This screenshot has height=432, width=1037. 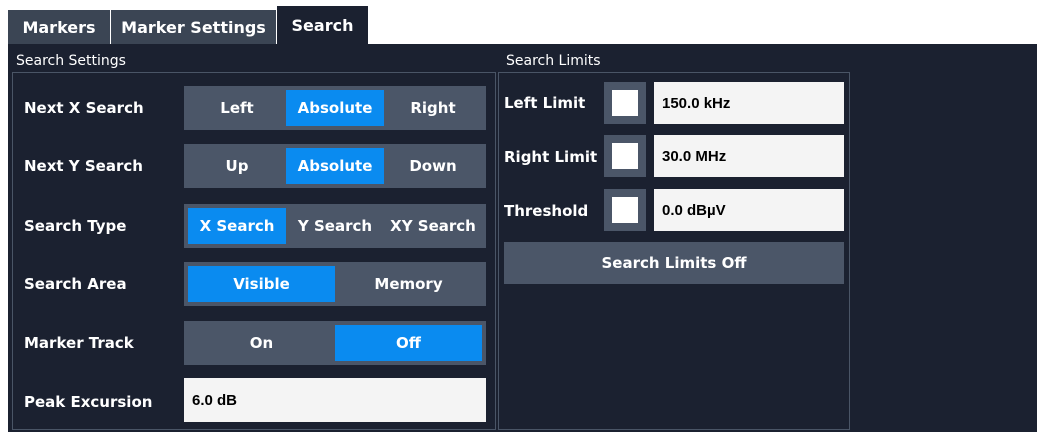 What do you see at coordinates (71, 61) in the screenshot?
I see `search-settings-title: Search Settings` at bounding box center [71, 61].